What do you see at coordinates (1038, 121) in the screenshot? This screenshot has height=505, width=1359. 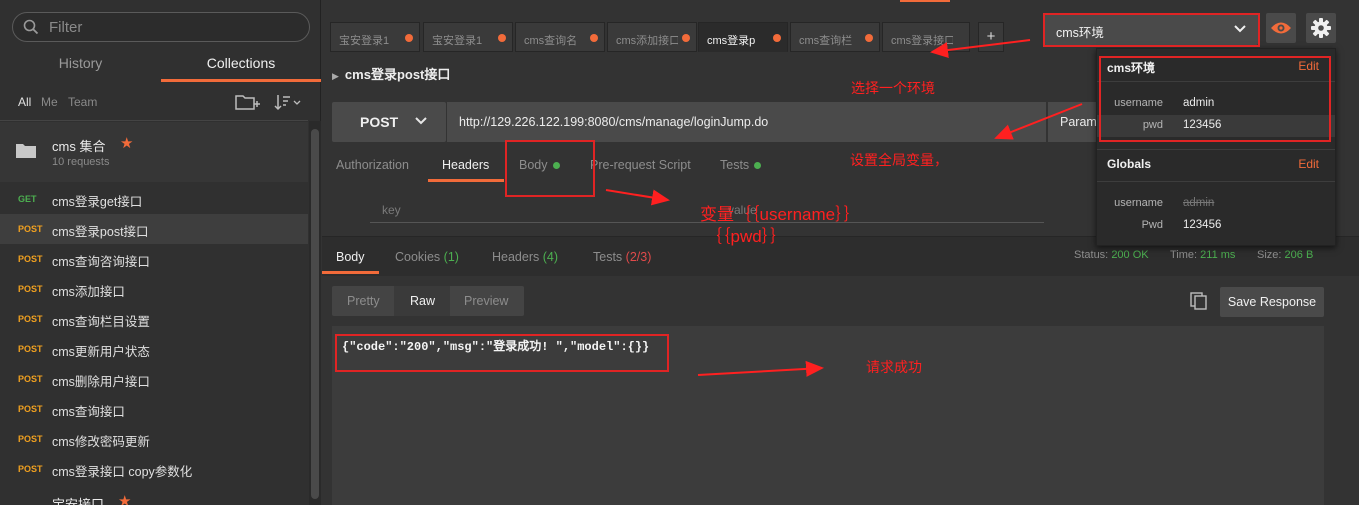 I see `arrow-to-url` at bounding box center [1038, 121].